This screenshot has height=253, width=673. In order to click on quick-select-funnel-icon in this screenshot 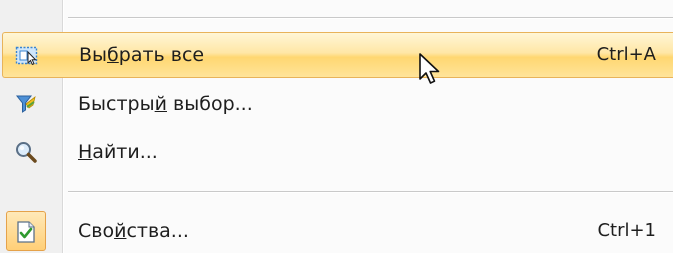, I will do `click(26, 104)`.